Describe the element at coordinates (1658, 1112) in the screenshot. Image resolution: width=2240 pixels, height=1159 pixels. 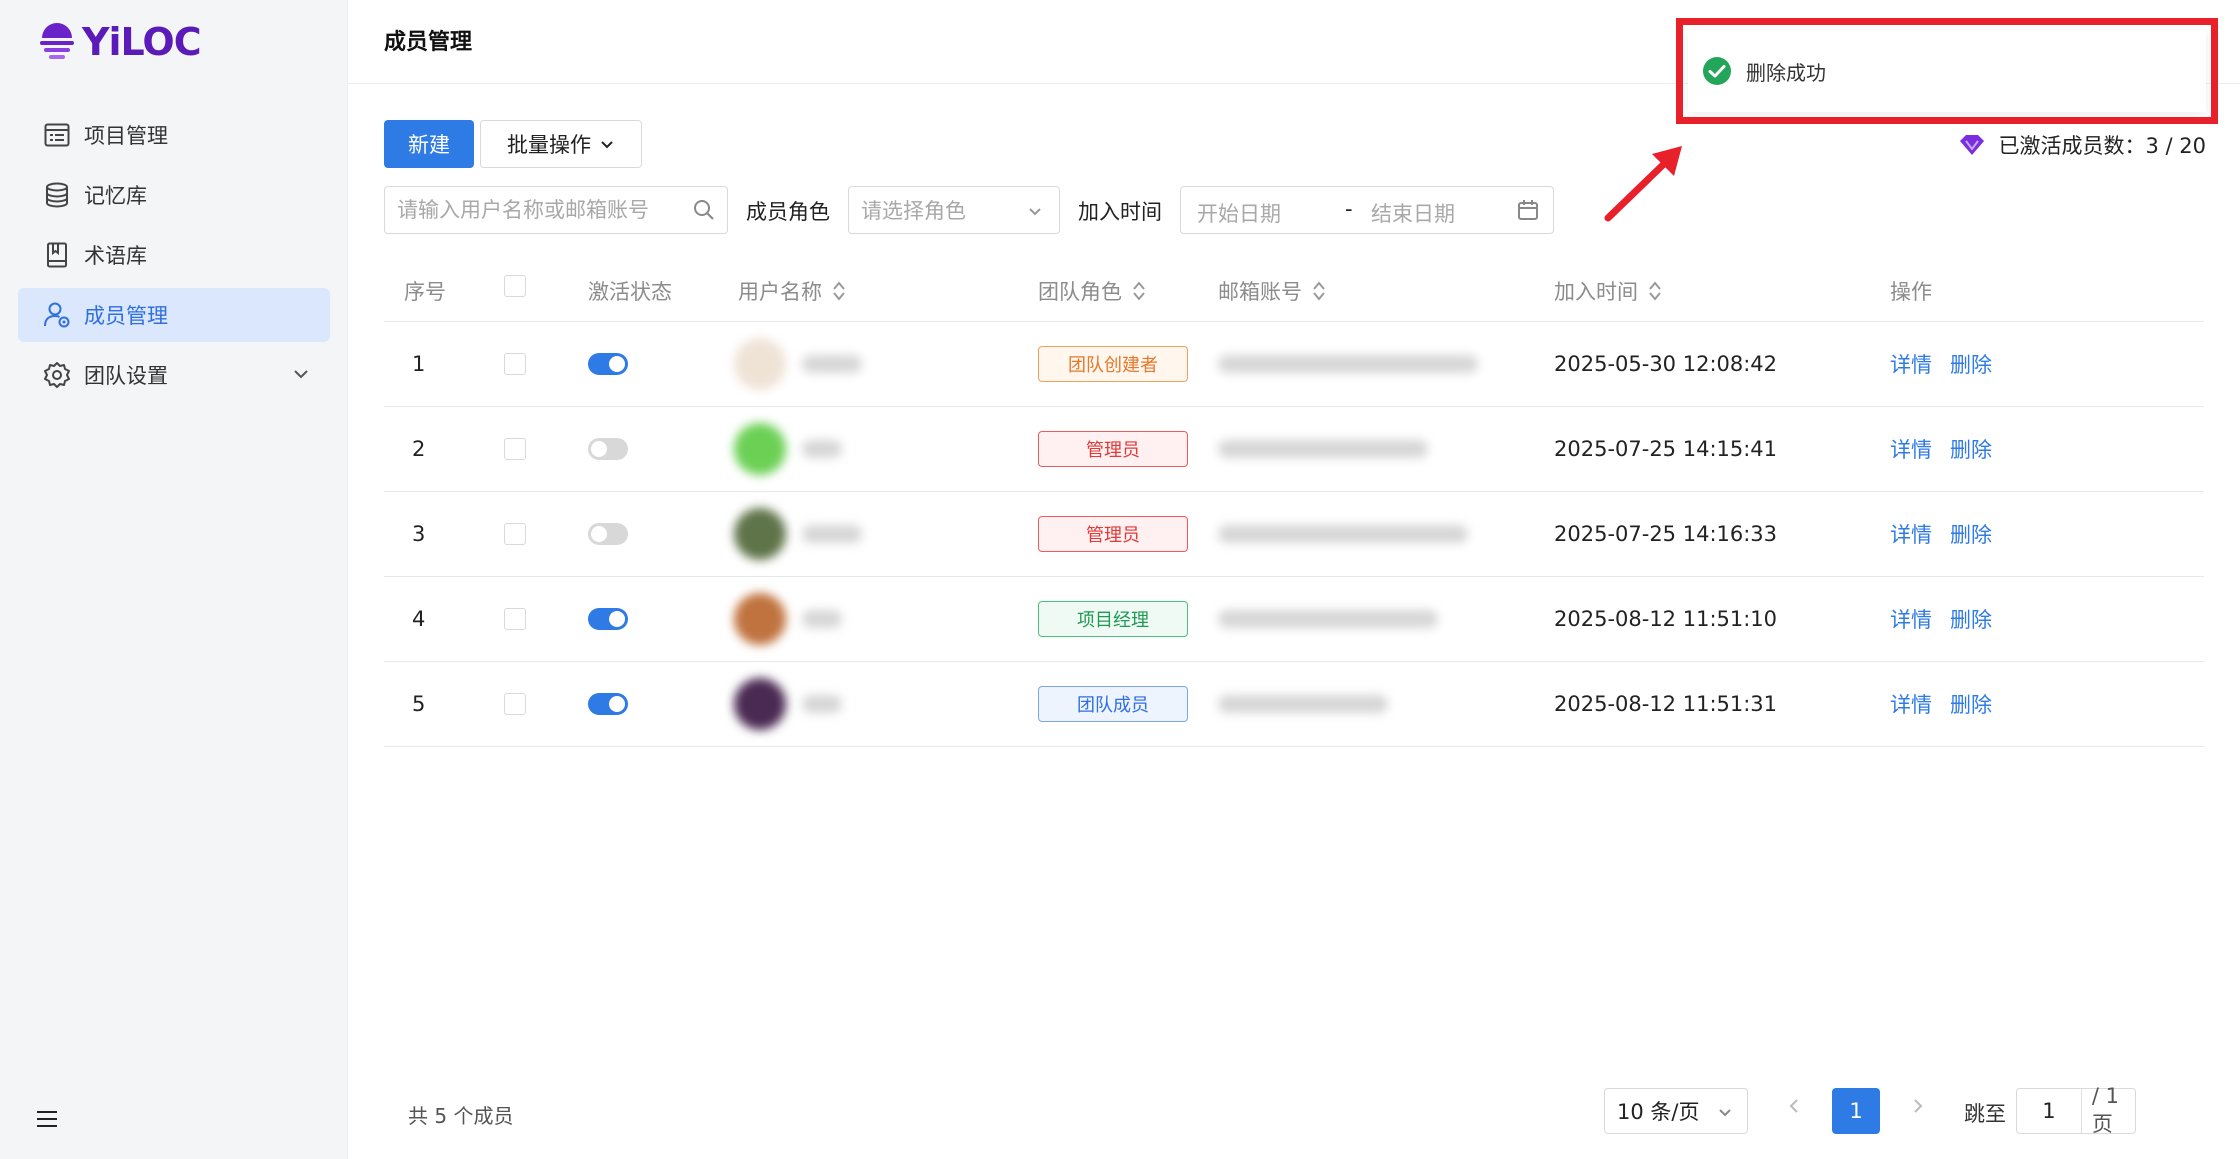
I see `page-size-value: 10 条/页` at that location.